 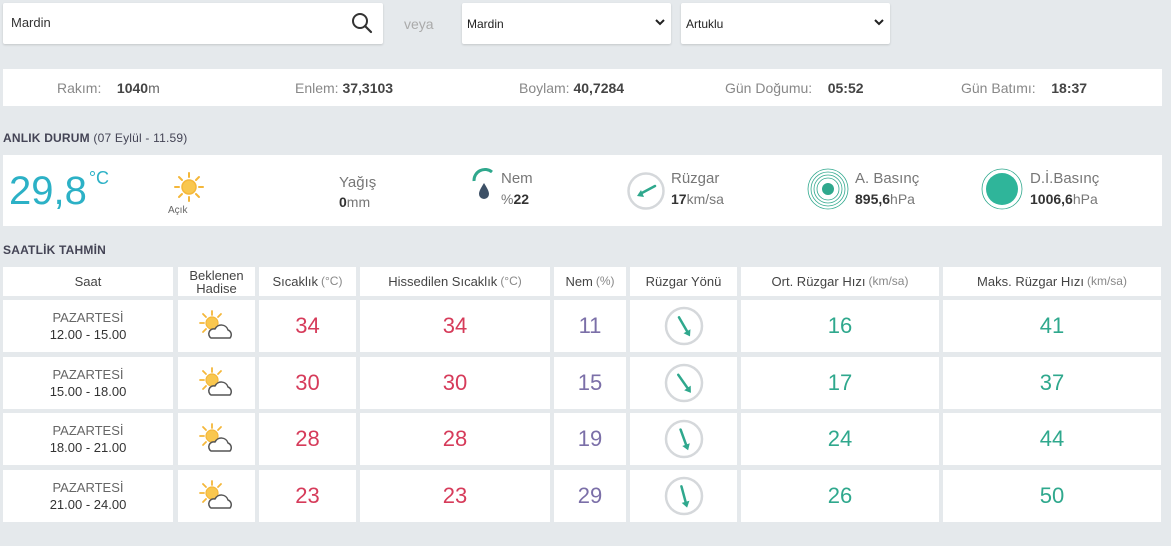 I want to click on row-humidity: 29, so click(x=590, y=496).